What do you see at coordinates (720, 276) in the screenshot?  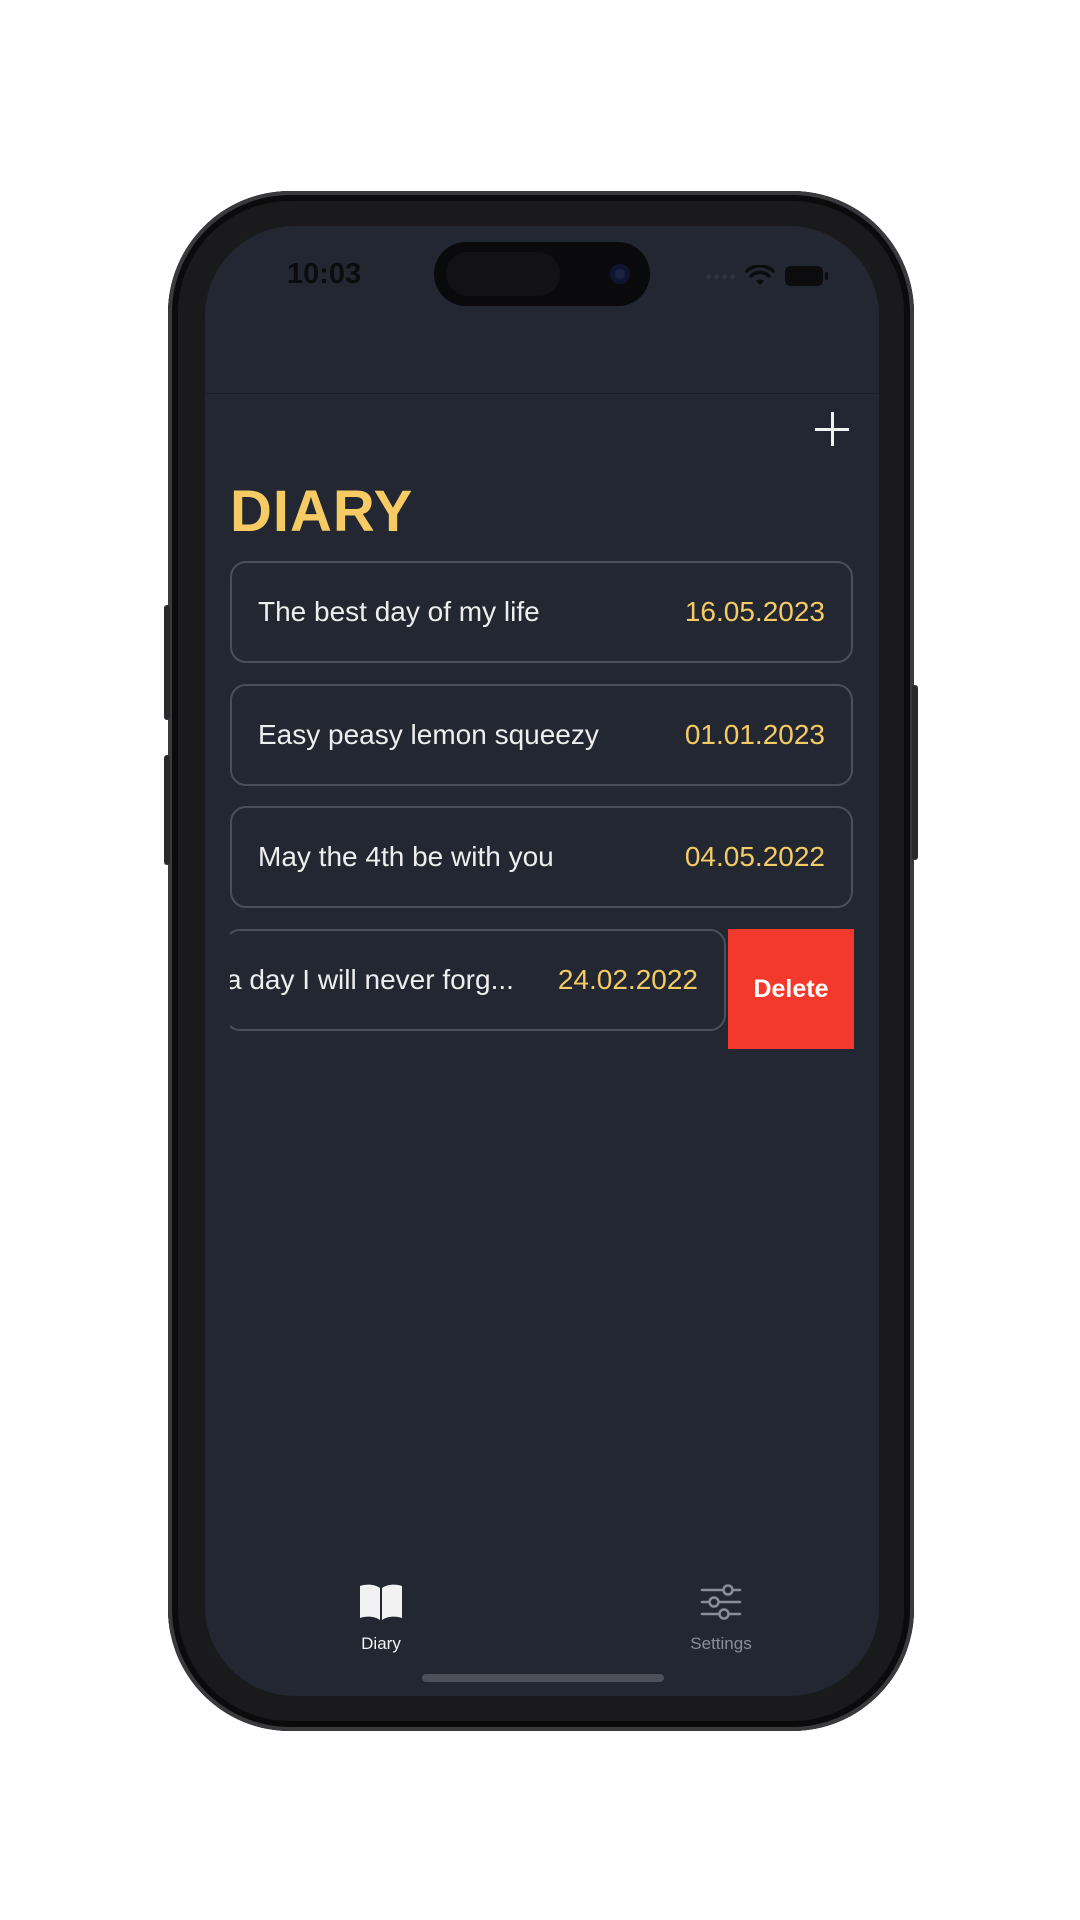 I see `cellular-signal-icon` at bounding box center [720, 276].